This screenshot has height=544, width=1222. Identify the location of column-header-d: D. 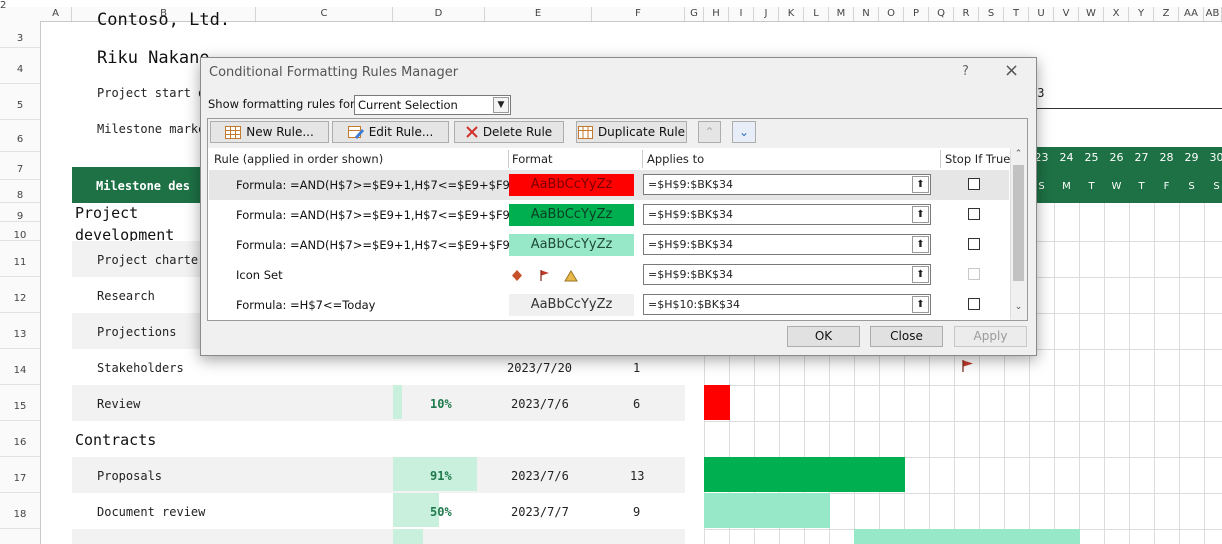
(439, 14).